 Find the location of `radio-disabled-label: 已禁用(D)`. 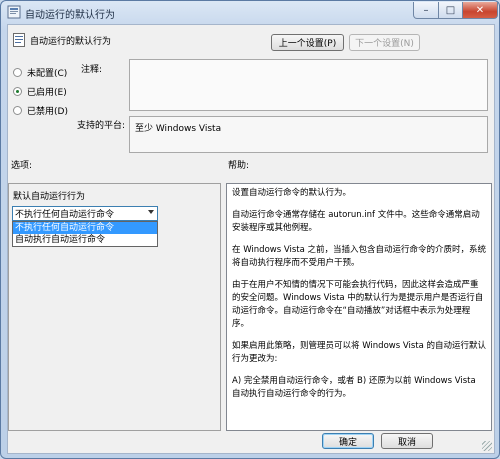

radio-disabled-label: 已禁用(D) is located at coordinates (47, 112).